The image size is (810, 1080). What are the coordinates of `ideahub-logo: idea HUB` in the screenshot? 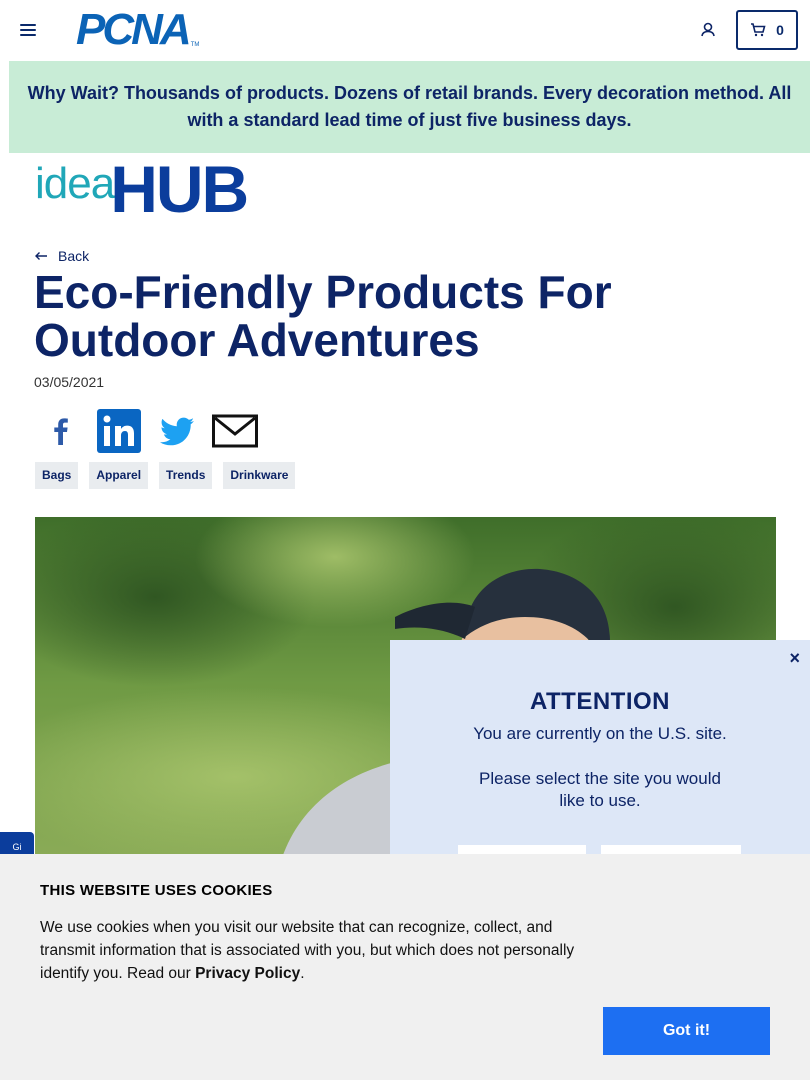 It's located at (142, 189).